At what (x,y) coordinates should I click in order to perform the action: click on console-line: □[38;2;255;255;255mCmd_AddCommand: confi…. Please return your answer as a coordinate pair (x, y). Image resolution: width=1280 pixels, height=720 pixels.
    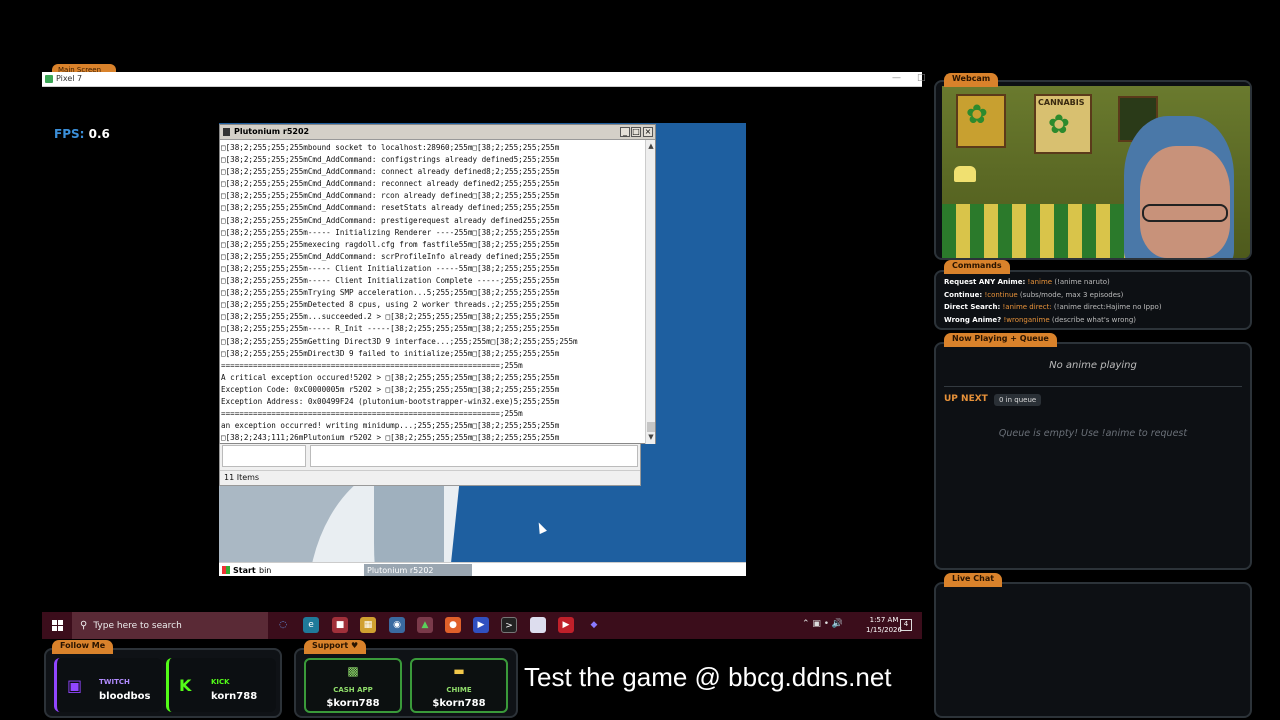
    Looking at the image, I should click on (390, 160).